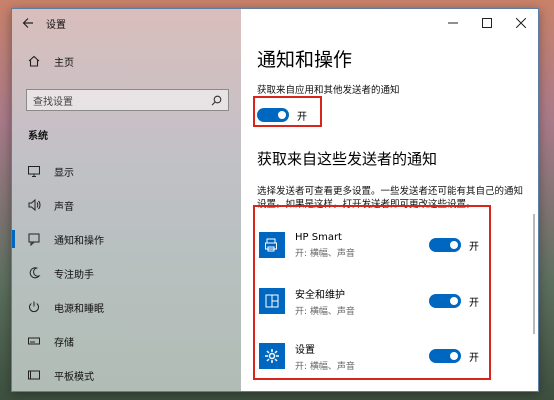 The height and width of the screenshot is (400, 554). I want to click on sender-name: 设置, so click(305, 350).